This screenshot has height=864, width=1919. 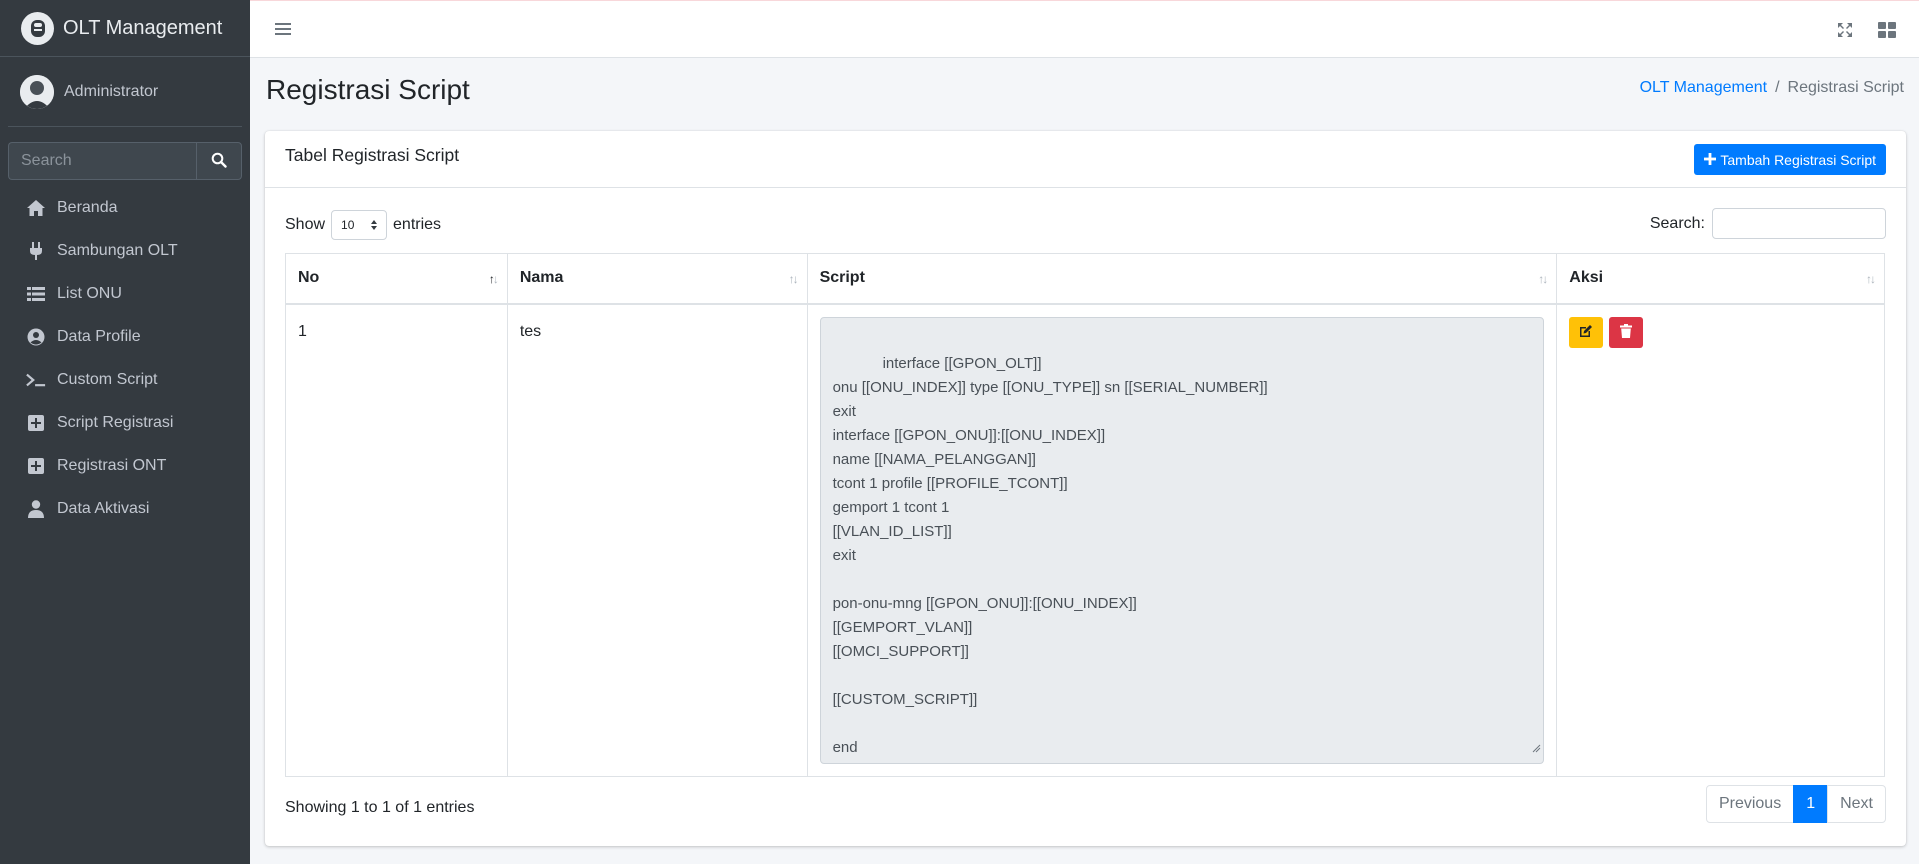 What do you see at coordinates (1677, 223) in the screenshot?
I see `search-label: Search:` at bounding box center [1677, 223].